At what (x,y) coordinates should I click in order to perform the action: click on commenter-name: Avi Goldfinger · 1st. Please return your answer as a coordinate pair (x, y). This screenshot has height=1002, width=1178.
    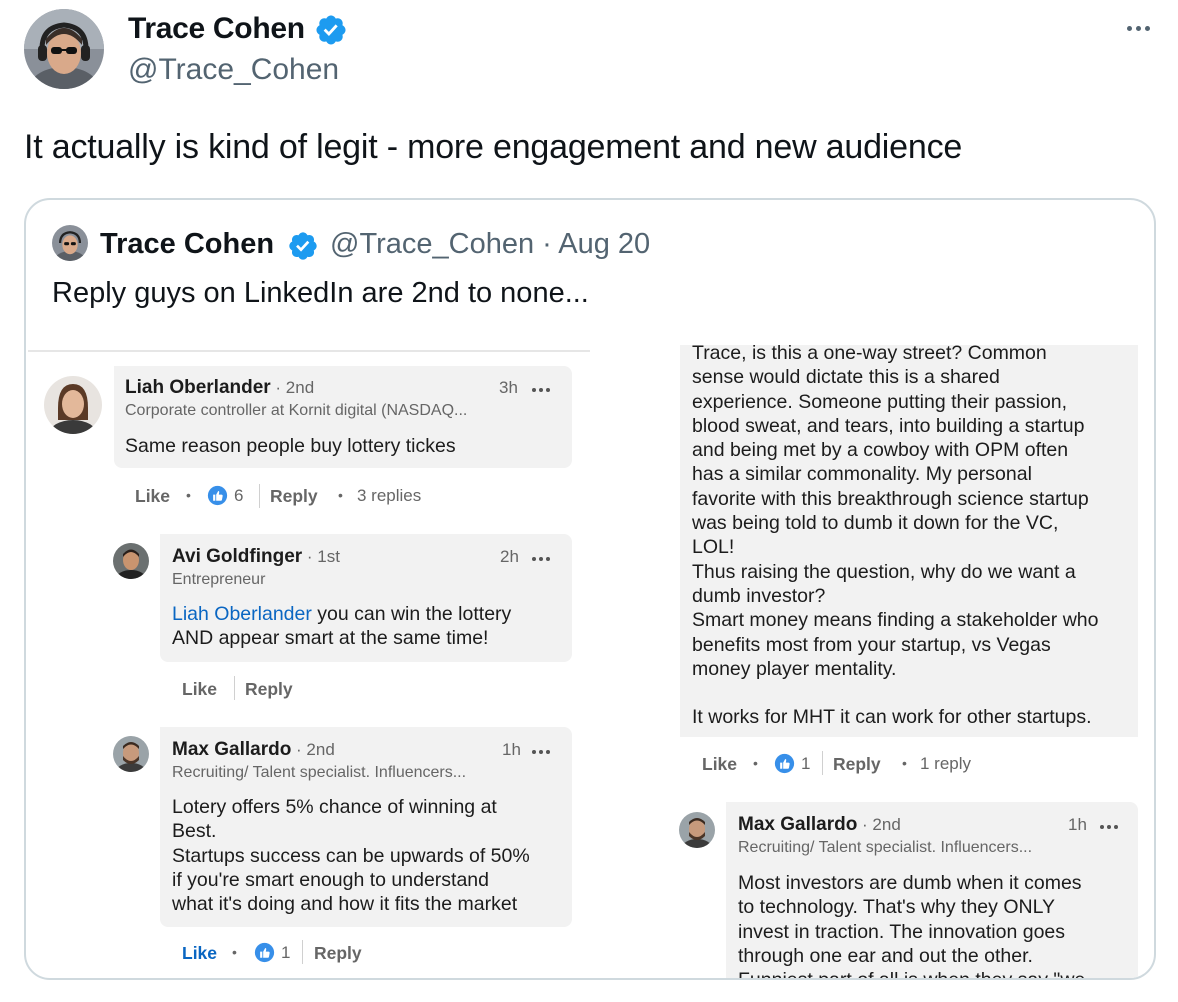
    Looking at the image, I should click on (256, 557).